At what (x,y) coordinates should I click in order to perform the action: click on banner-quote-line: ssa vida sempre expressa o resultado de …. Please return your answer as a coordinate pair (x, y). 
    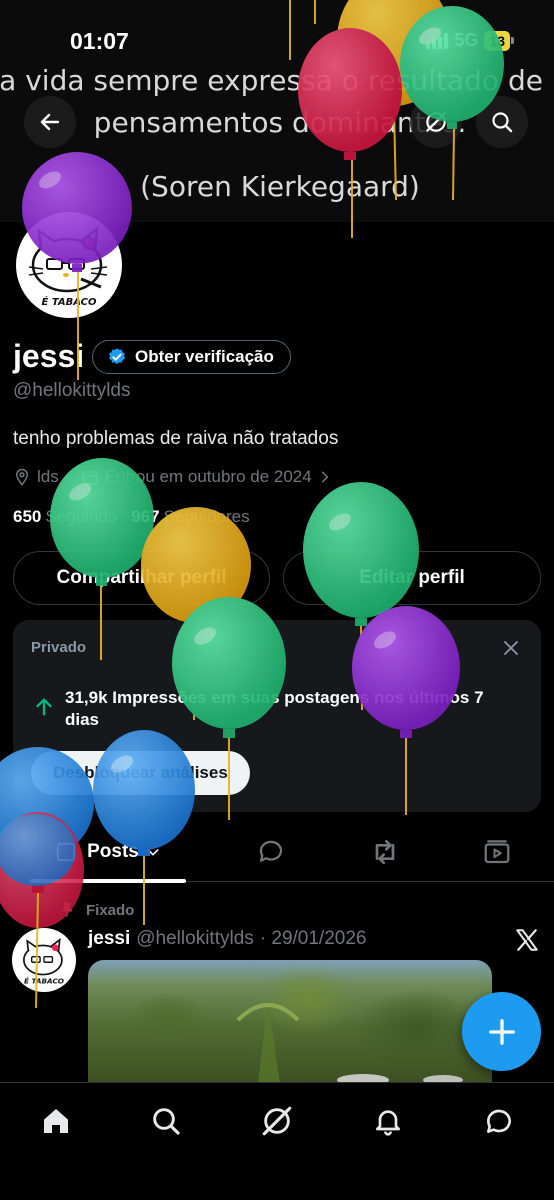
    Looking at the image, I should click on (277, 80).